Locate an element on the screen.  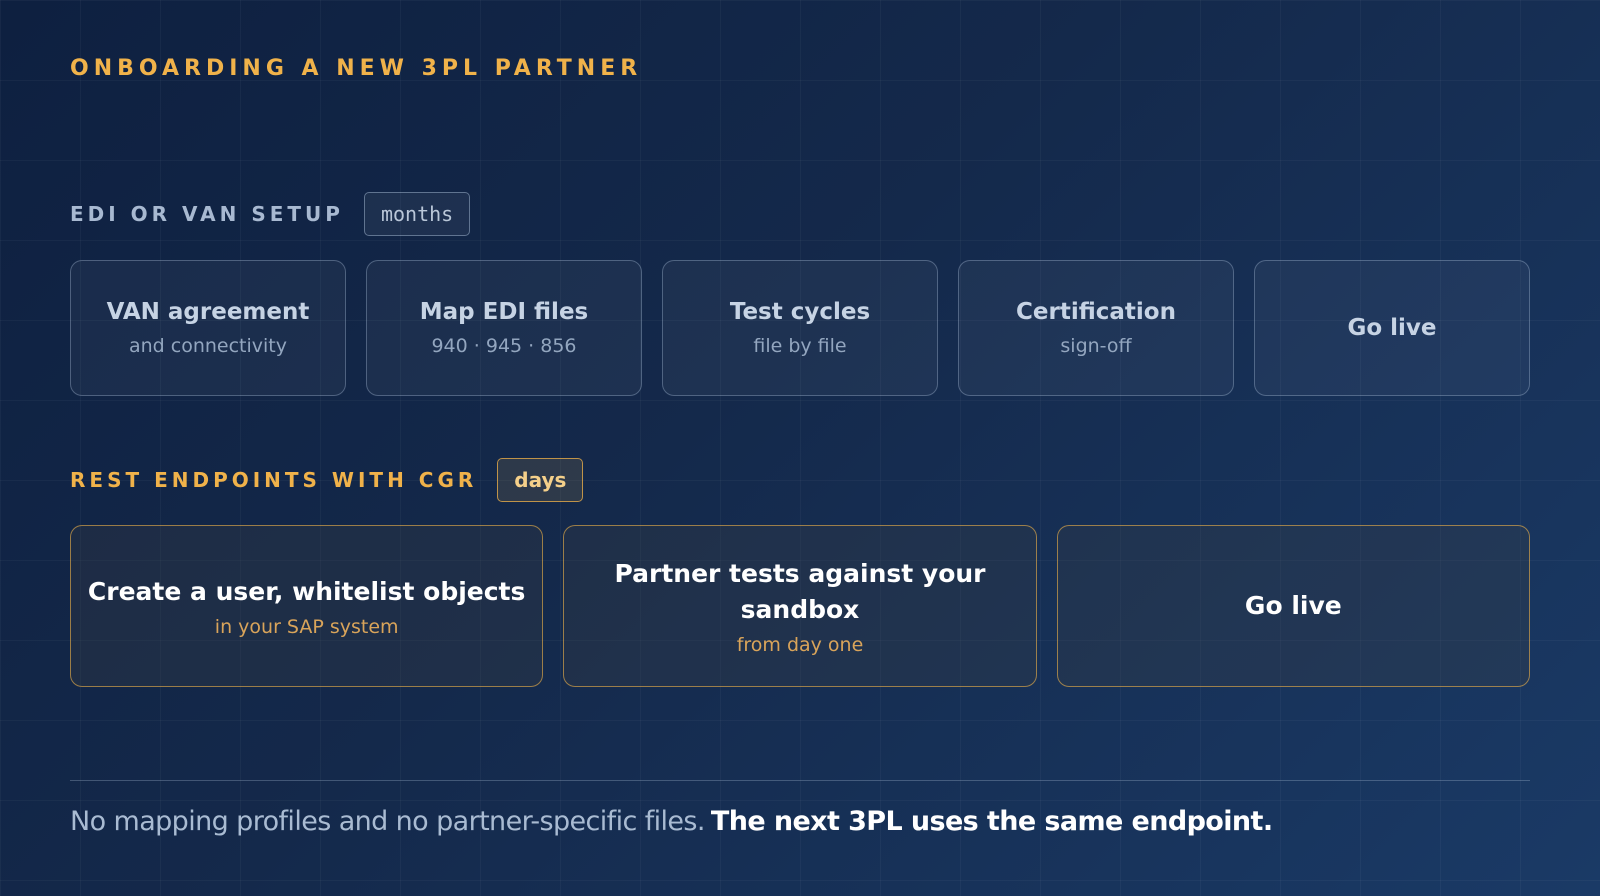
step-title: Partner tests against your sandbox is located at coordinates (800, 591).